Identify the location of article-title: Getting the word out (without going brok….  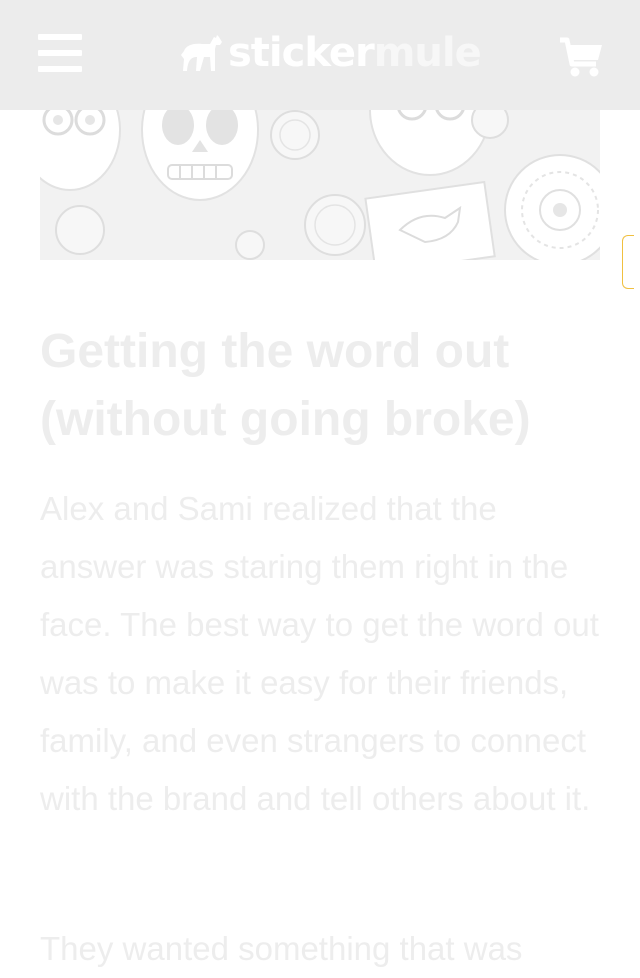
(285, 385).